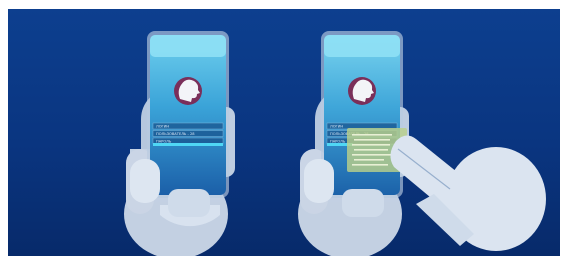 This screenshot has width=562, height=266. I want to click on pointing-hand-icon, so click(468, 193).